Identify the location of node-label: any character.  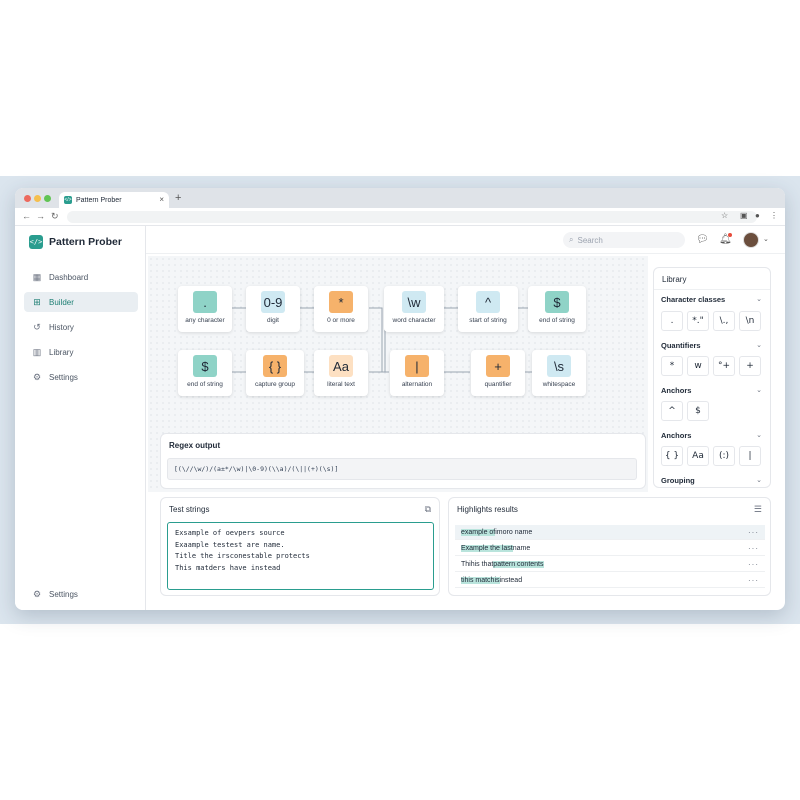
(205, 320).